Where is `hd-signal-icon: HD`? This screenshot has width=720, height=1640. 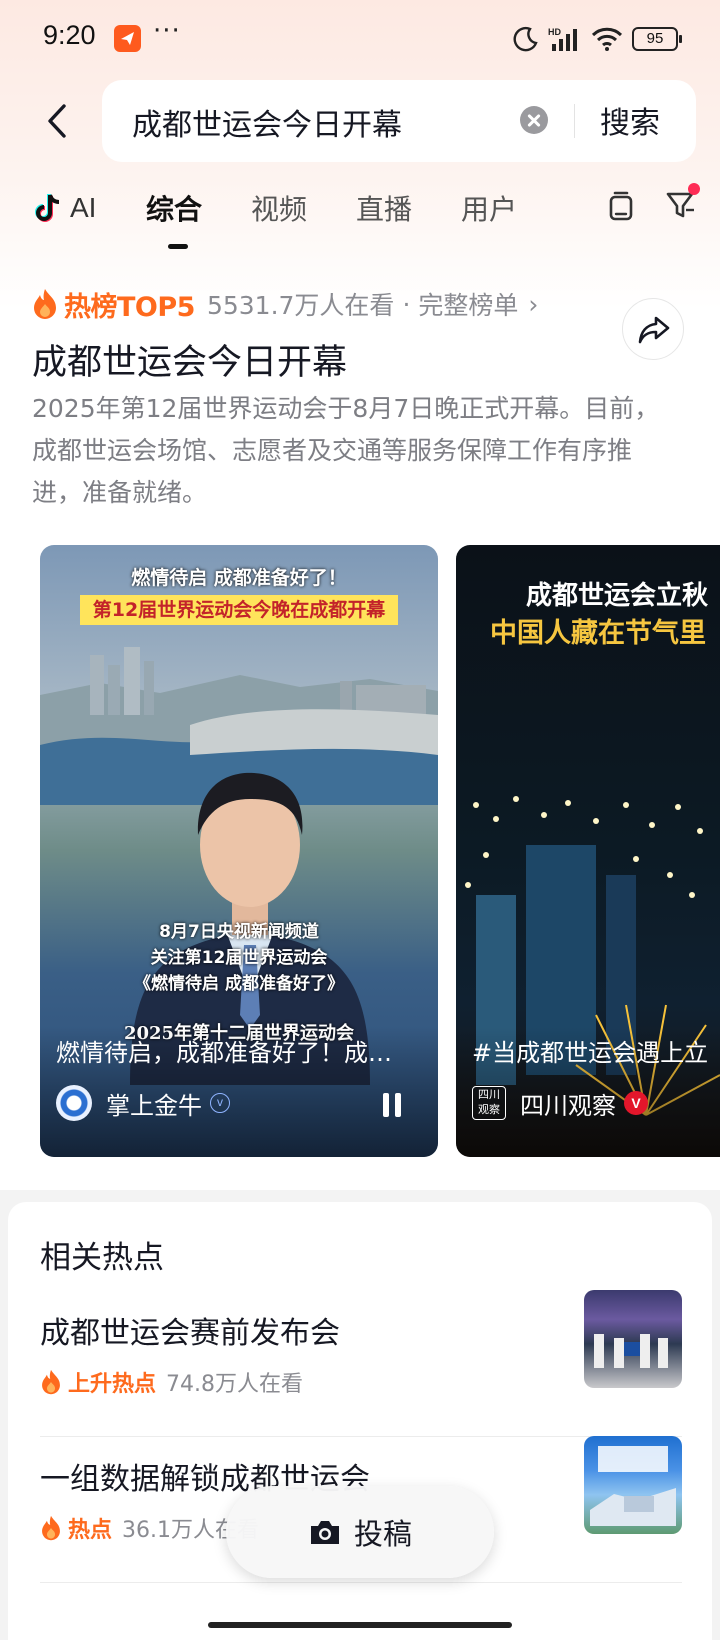
hd-signal-icon: HD is located at coordinates (562, 39).